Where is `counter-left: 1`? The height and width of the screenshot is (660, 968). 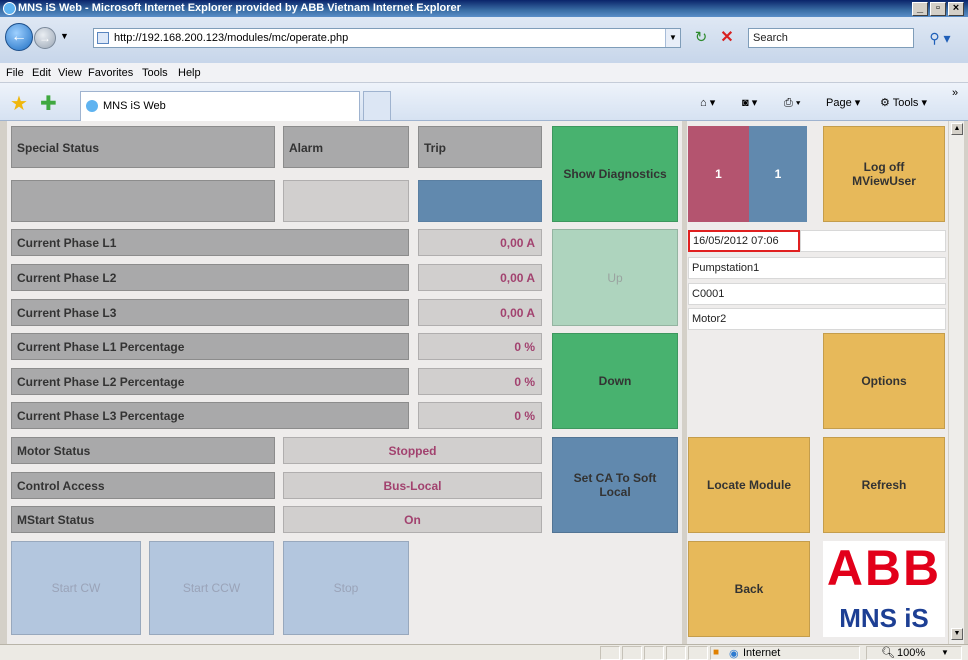
counter-left: 1 is located at coordinates (718, 174).